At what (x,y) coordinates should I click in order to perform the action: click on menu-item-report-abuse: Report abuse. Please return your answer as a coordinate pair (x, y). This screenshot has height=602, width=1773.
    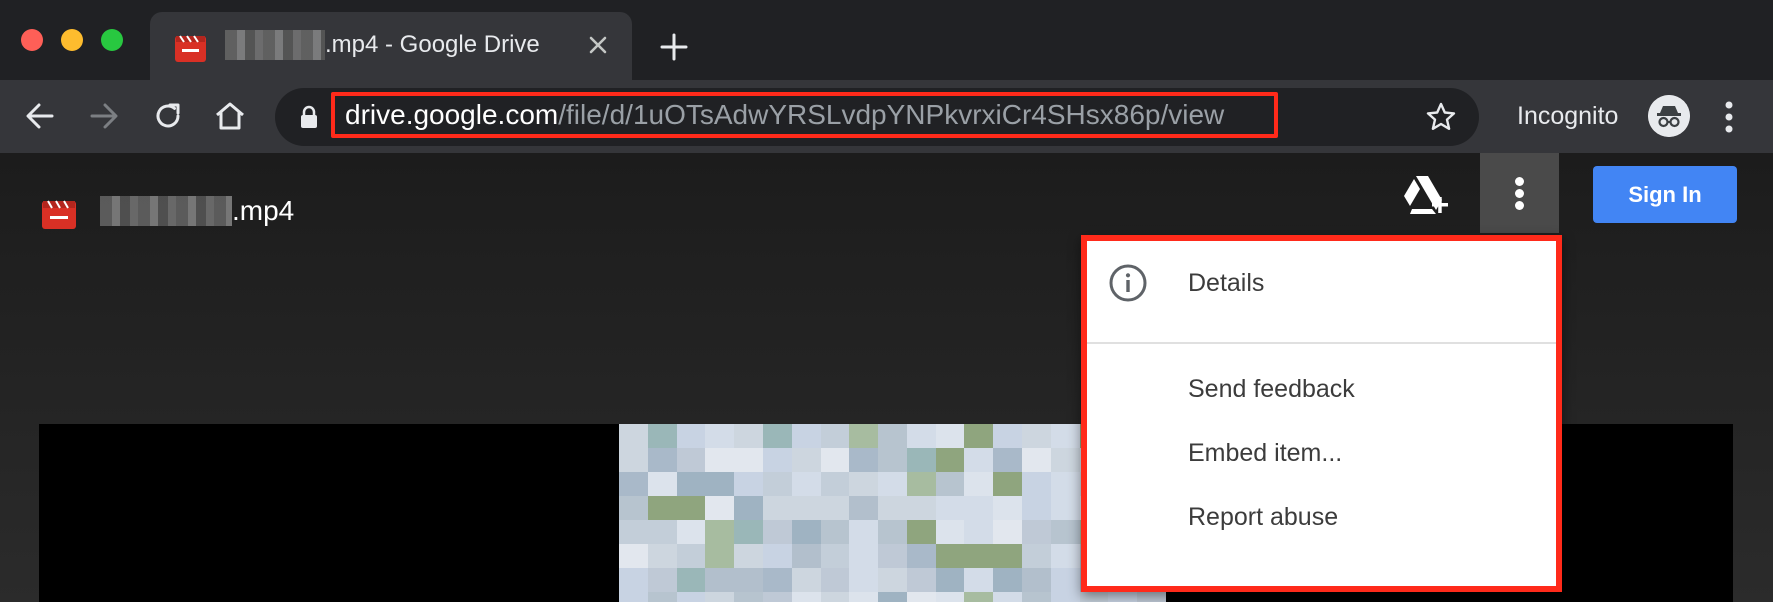
    Looking at the image, I should click on (1321, 517).